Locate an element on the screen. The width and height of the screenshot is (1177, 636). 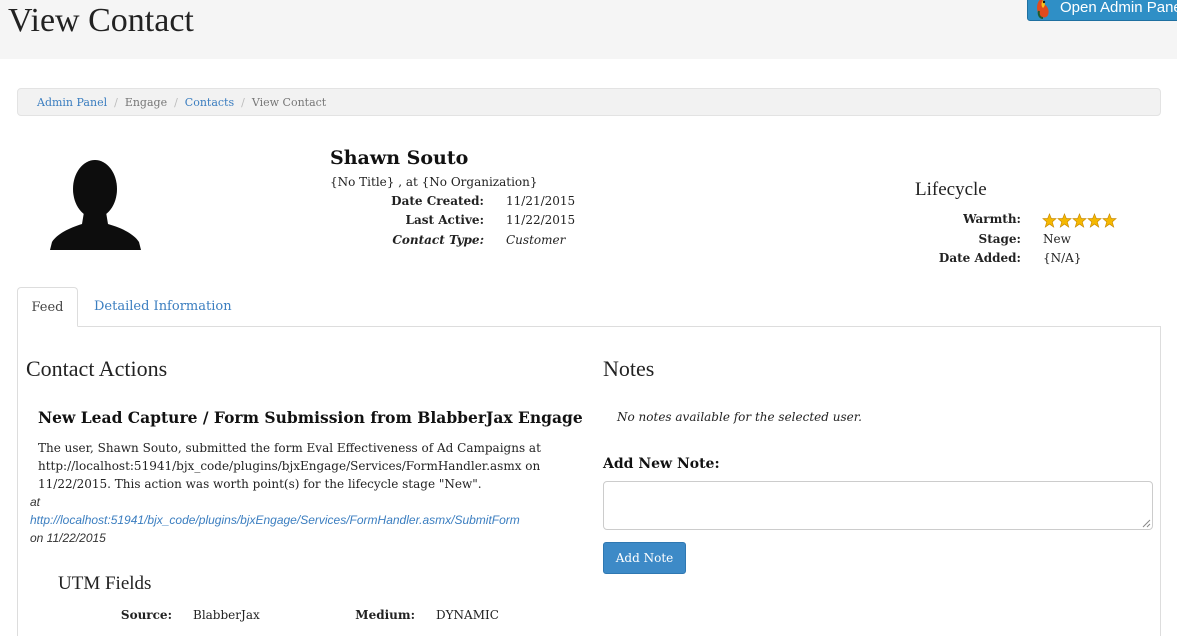
notes-title: Notes is located at coordinates (629, 368).